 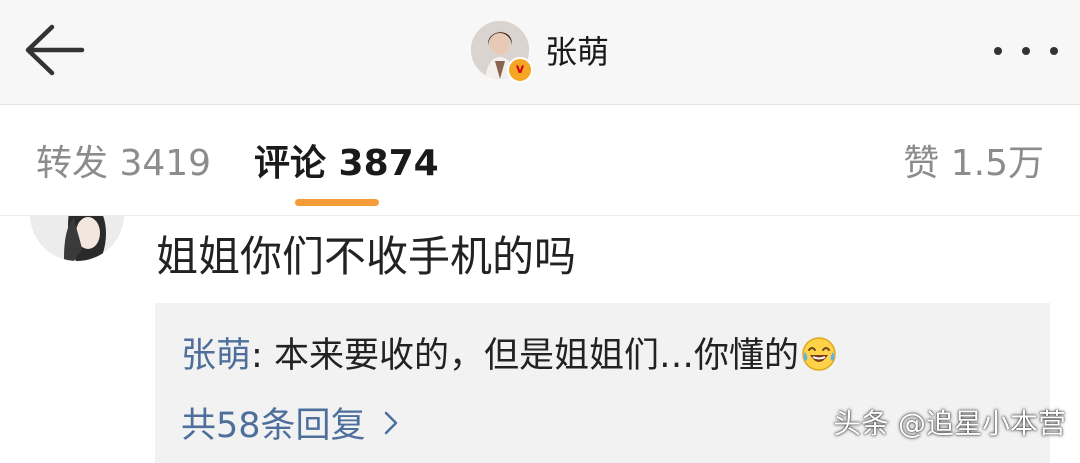 I want to click on reply-author-link: 张萌, so click(x=216, y=356).